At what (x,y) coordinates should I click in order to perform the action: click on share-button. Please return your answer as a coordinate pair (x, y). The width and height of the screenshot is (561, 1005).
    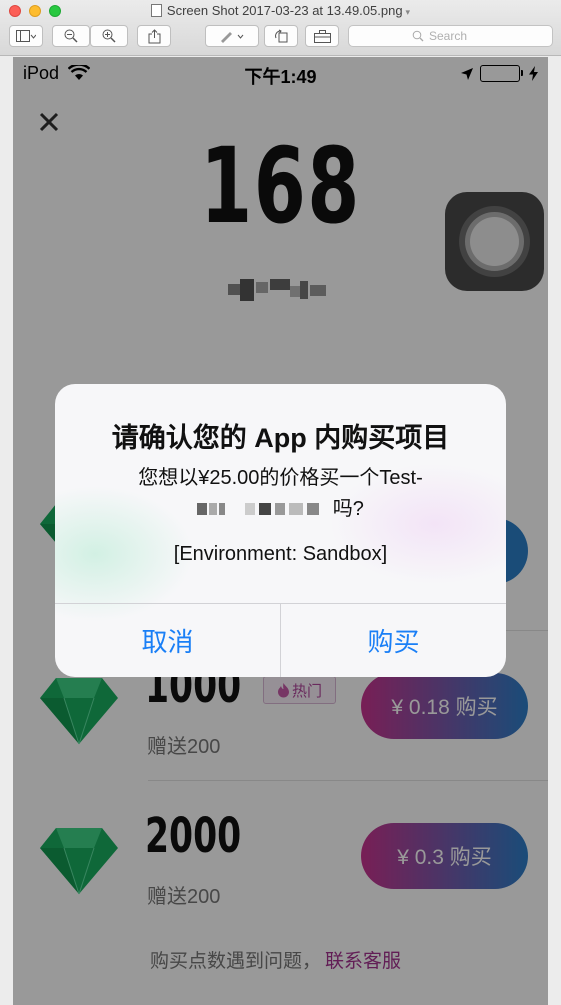
    Looking at the image, I should click on (154, 36).